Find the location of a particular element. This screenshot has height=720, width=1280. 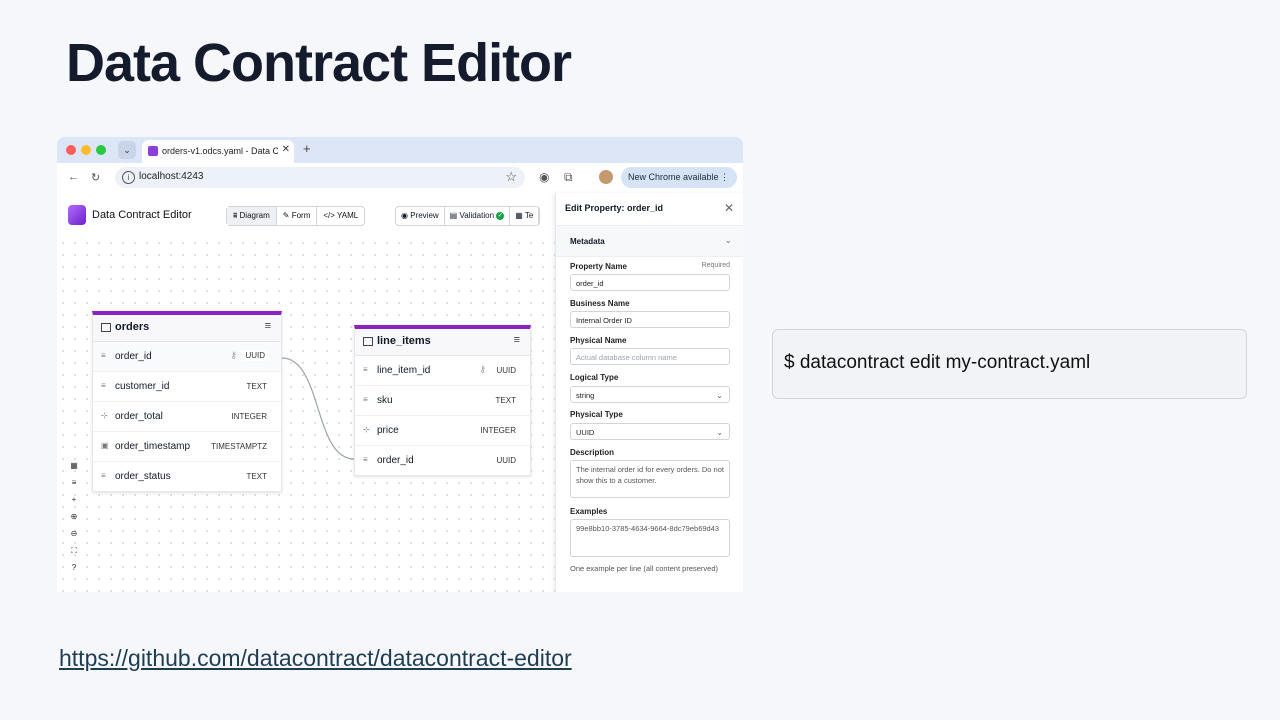

chrome-update-button: New Chrome available ⋮ is located at coordinates (679, 177).